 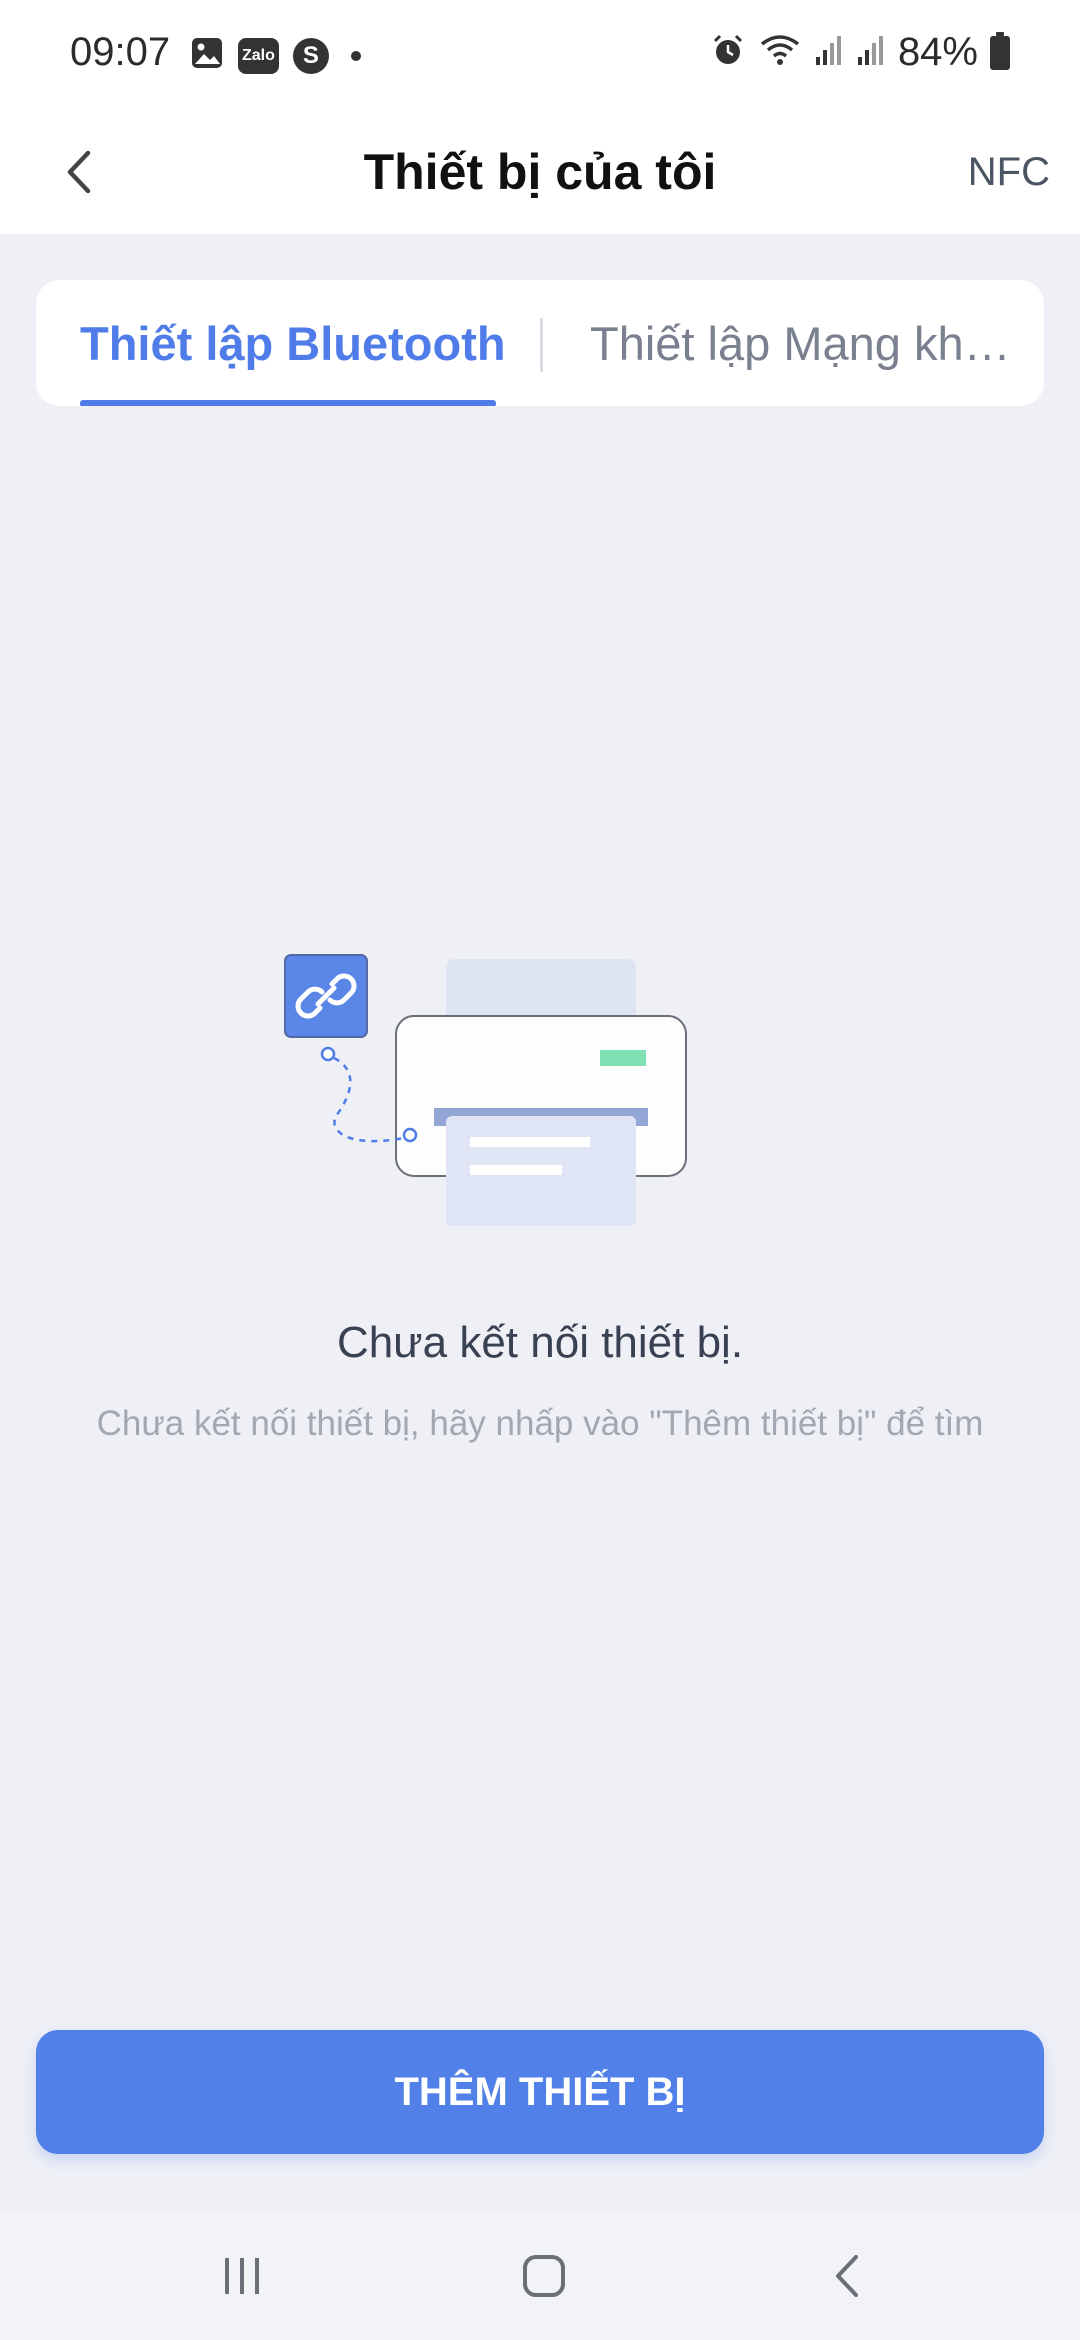 I want to click on tab-bluetooth-setup: Thiết lập Bluetooth, so click(x=293, y=343).